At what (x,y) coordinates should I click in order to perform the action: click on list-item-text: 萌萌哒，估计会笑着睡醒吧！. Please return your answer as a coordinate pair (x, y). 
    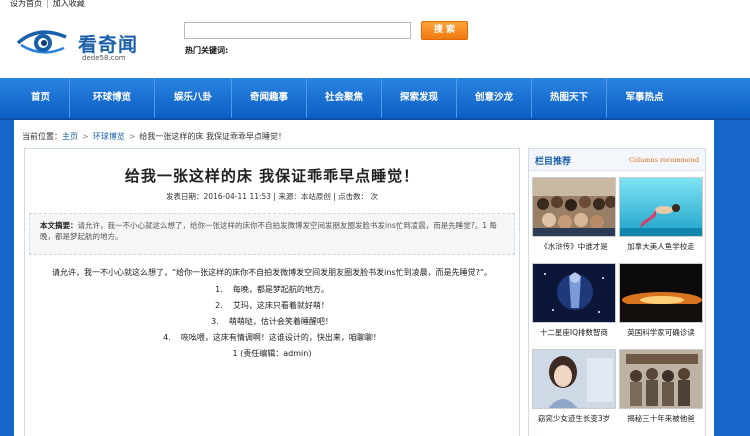
    Looking at the image, I should click on (280, 321).